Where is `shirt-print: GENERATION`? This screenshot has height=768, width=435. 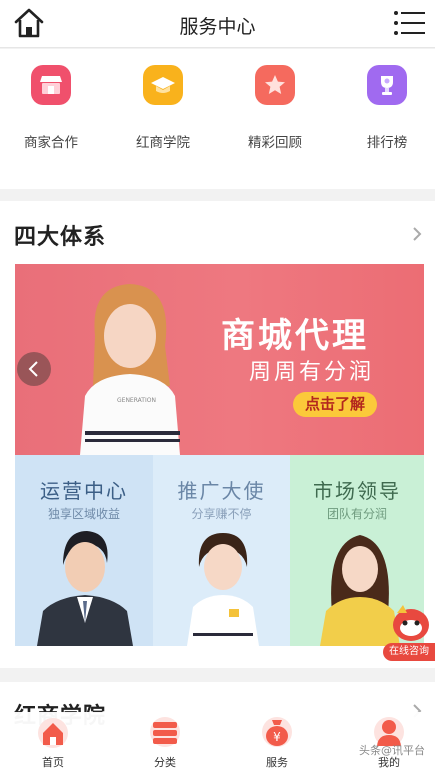
shirt-print: GENERATION is located at coordinates (136, 400).